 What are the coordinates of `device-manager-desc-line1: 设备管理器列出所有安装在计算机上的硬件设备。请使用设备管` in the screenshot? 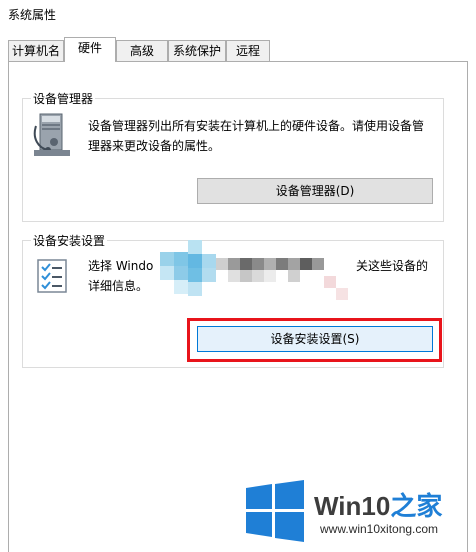 It's located at (256, 126).